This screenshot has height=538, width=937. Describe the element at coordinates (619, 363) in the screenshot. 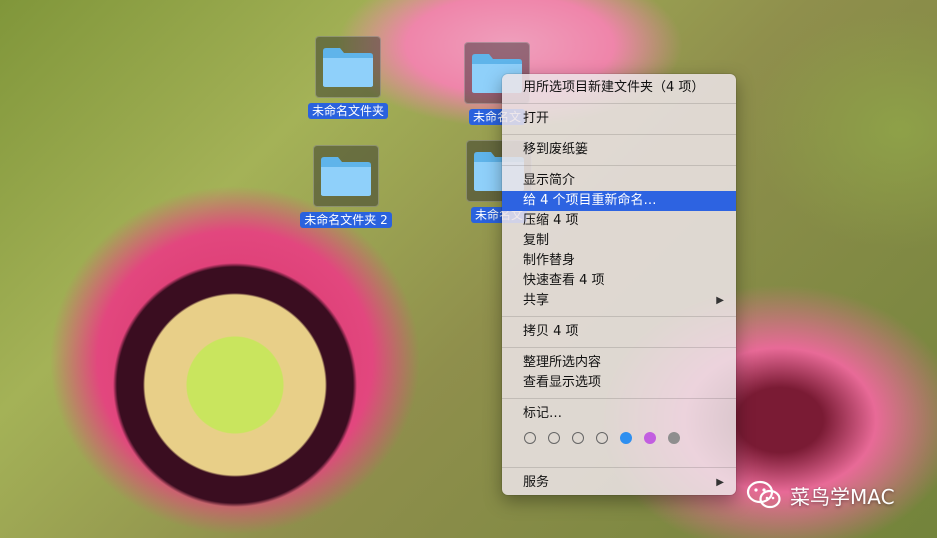

I see `menu-item-clean-up-selection: 整理所选内容` at that location.